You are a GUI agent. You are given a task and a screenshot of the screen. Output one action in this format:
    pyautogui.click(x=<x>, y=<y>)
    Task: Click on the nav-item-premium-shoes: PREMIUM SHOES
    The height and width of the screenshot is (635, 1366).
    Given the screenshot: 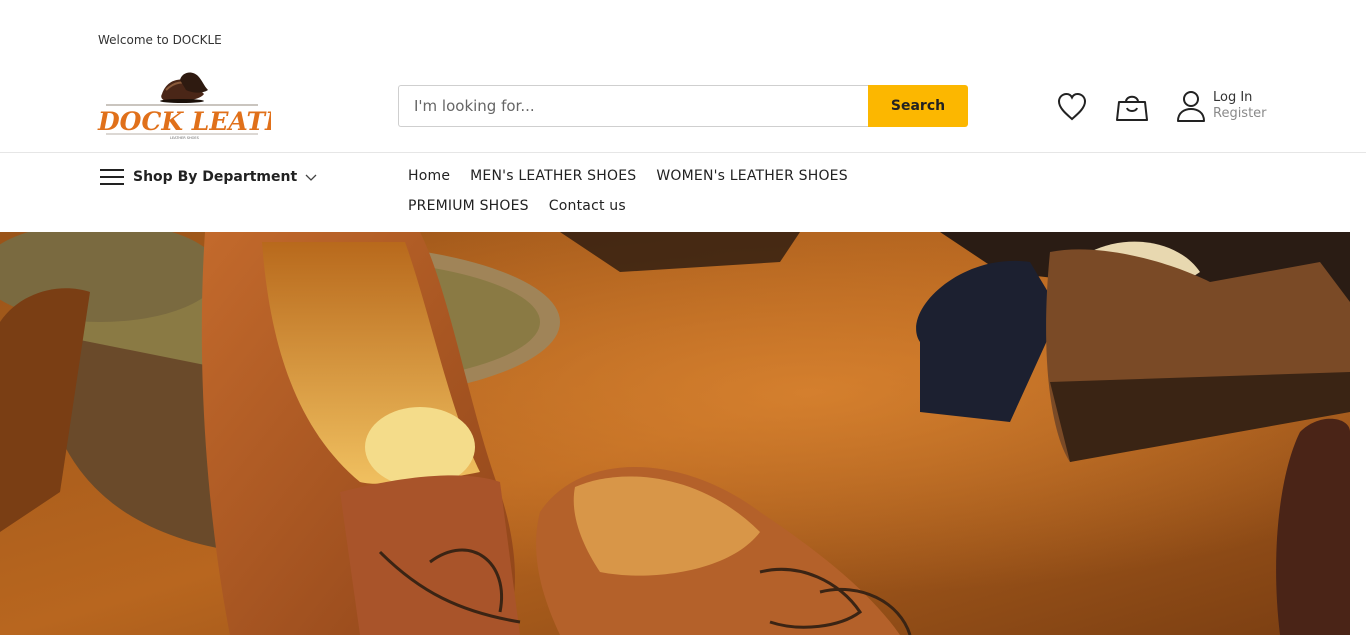 What is the action you would take?
    pyautogui.click(x=468, y=206)
    